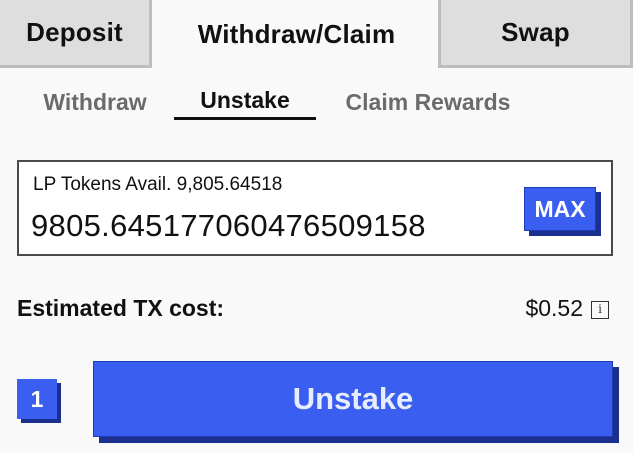  I want to click on tab-withdraw-claim: Withdraw/Claim, so click(296, 34).